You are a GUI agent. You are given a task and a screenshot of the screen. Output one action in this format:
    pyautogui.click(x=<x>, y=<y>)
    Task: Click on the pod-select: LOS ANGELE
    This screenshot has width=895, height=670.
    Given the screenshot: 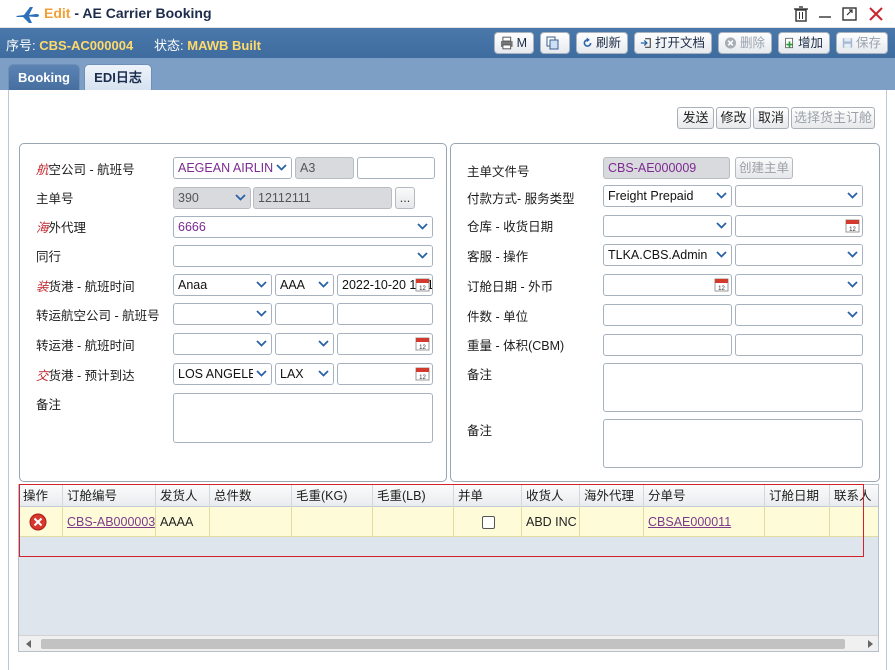 What is the action you would take?
    pyautogui.click(x=222, y=374)
    